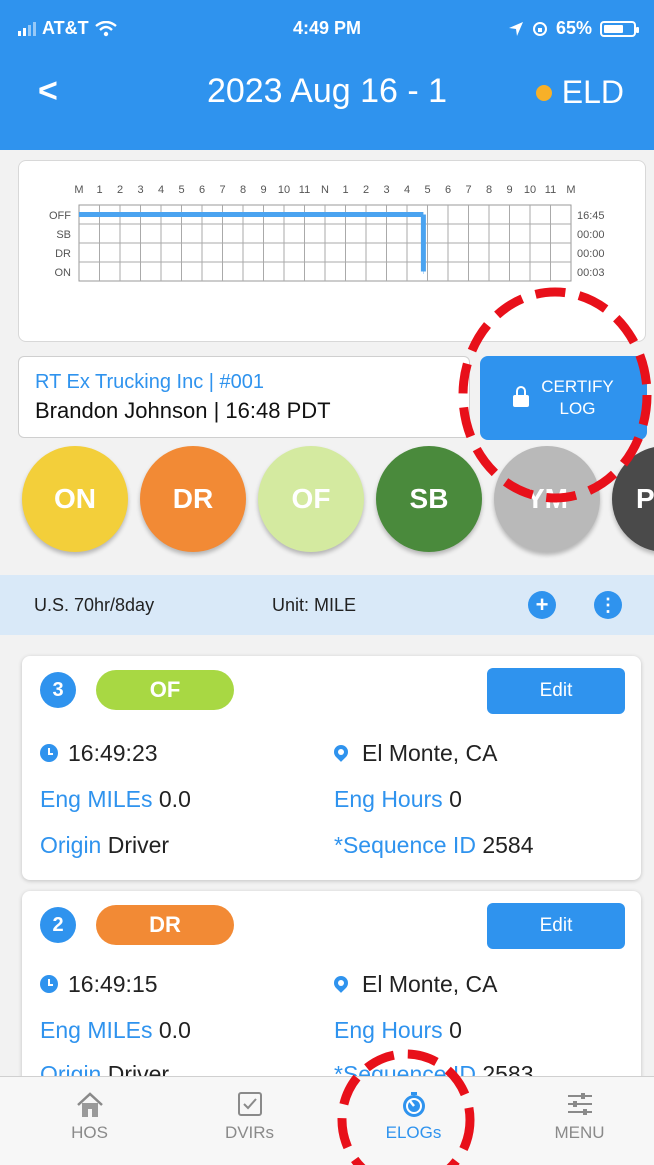 The height and width of the screenshot is (1165, 654). What do you see at coordinates (579, 1132) in the screenshot?
I see `tab-label: MENU` at bounding box center [579, 1132].